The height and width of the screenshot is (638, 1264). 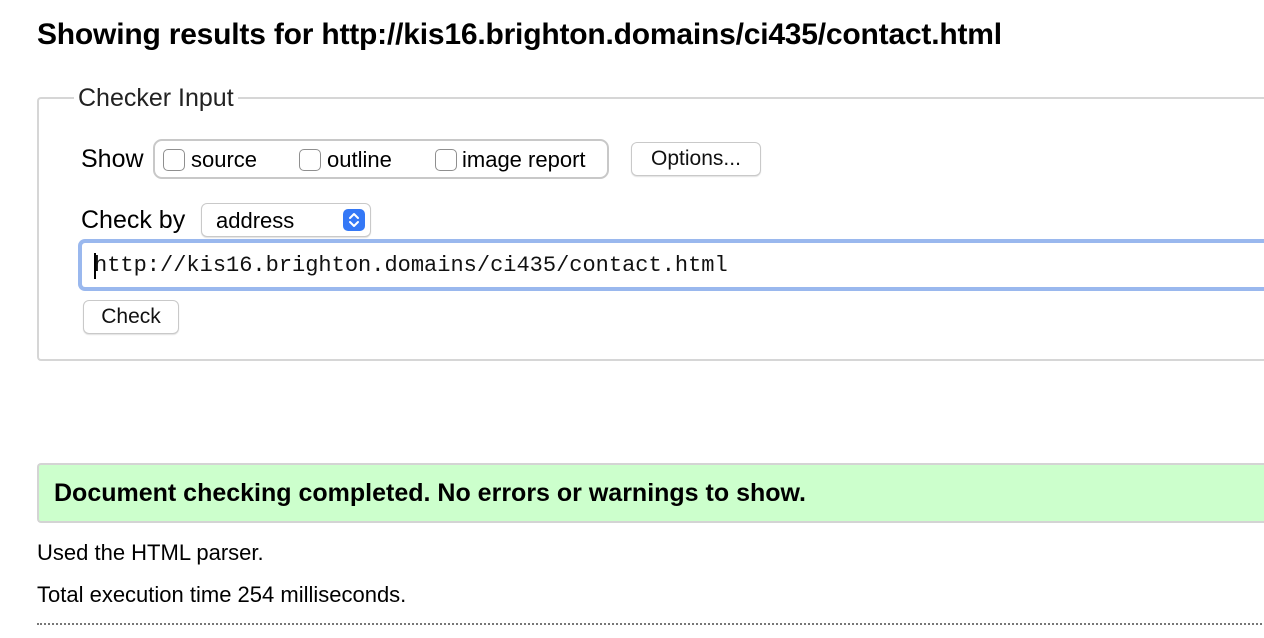 What do you see at coordinates (222, 594) in the screenshot?
I see `execution-time-info: Total execution time 254 milliseconds.` at bounding box center [222, 594].